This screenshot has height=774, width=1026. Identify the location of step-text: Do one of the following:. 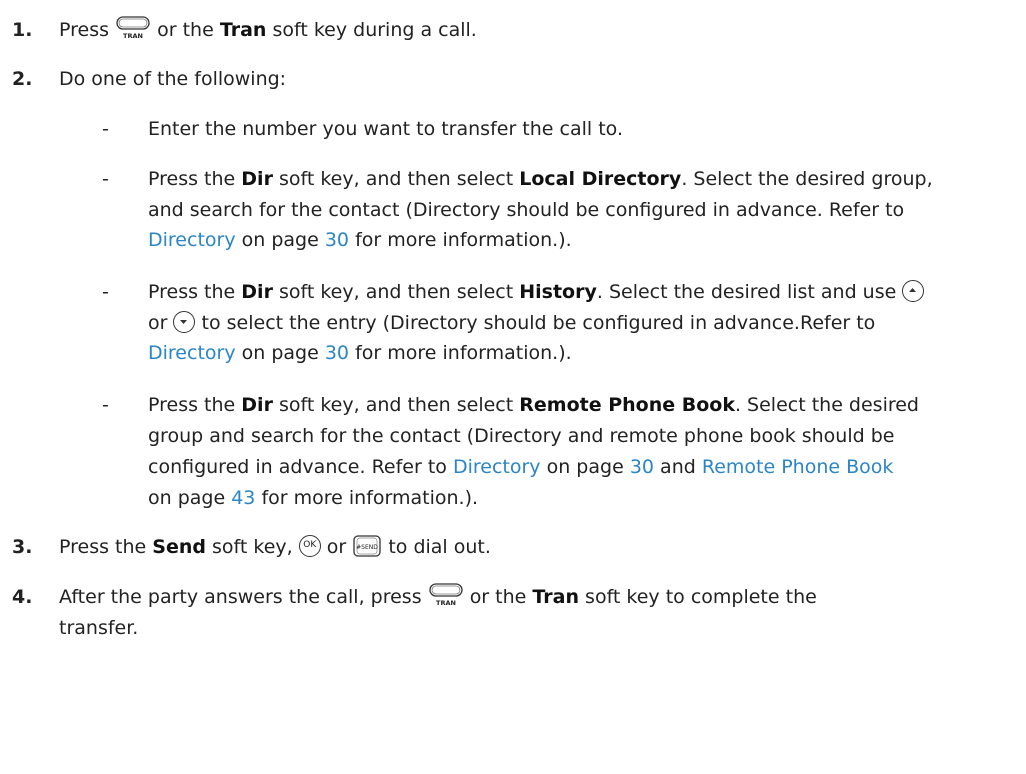
(173, 79).